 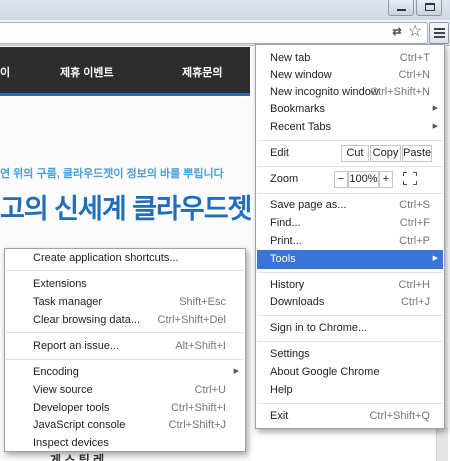 I want to click on menu-item-task-manager: Task manager Shift+Esc, so click(x=125, y=302).